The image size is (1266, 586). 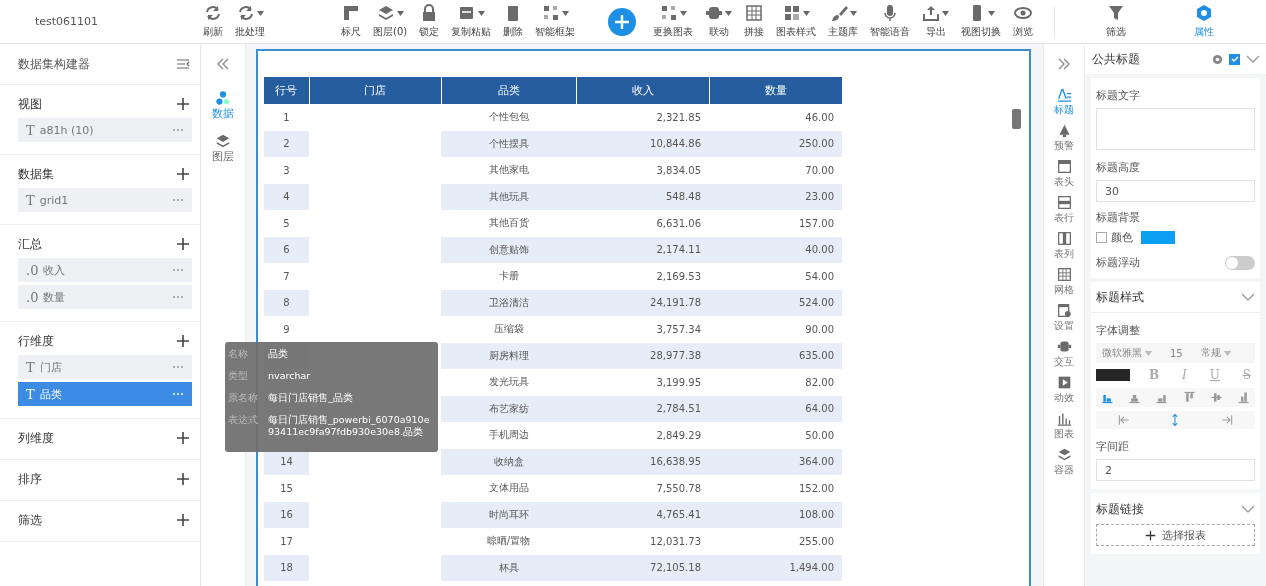 What do you see at coordinates (1064, 426) in the screenshot?
I see `property-tab: 图表` at bounding box center [1064, 426].